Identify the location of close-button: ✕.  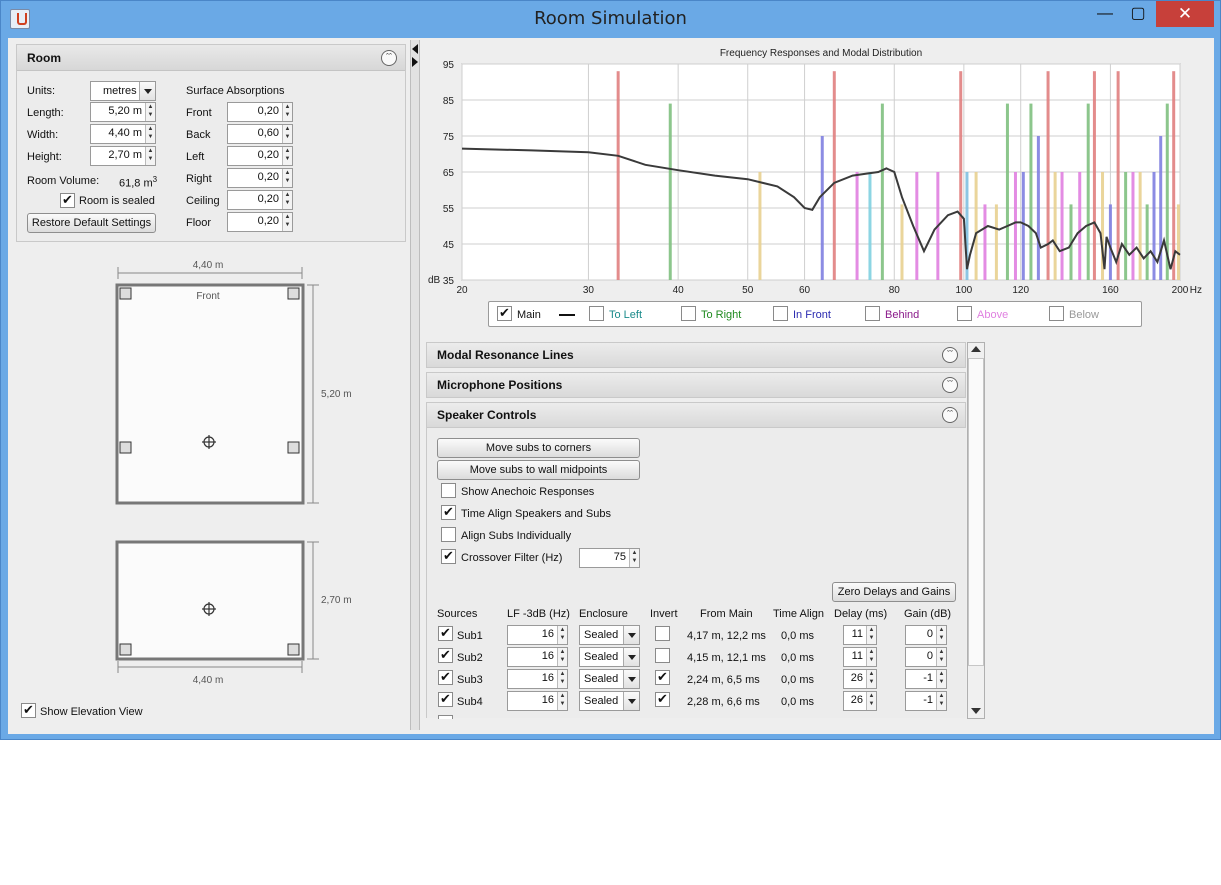
(1185, 14).